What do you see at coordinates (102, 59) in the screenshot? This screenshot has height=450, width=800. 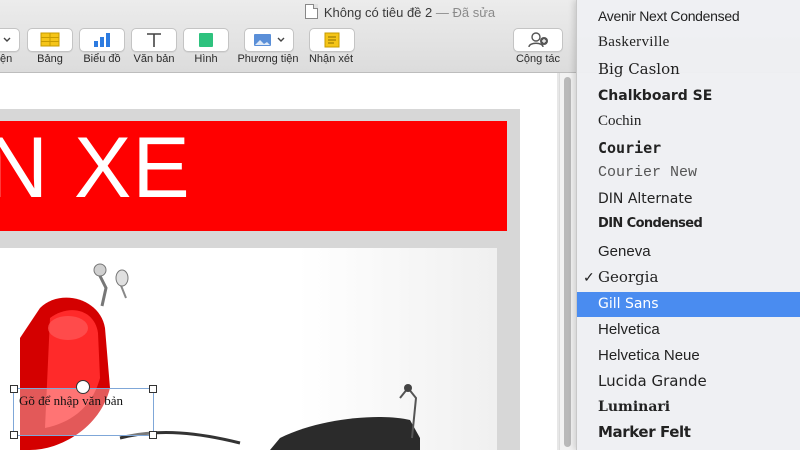 I see `chart-label: Biểu đồ` at bounding box center [102, 59].